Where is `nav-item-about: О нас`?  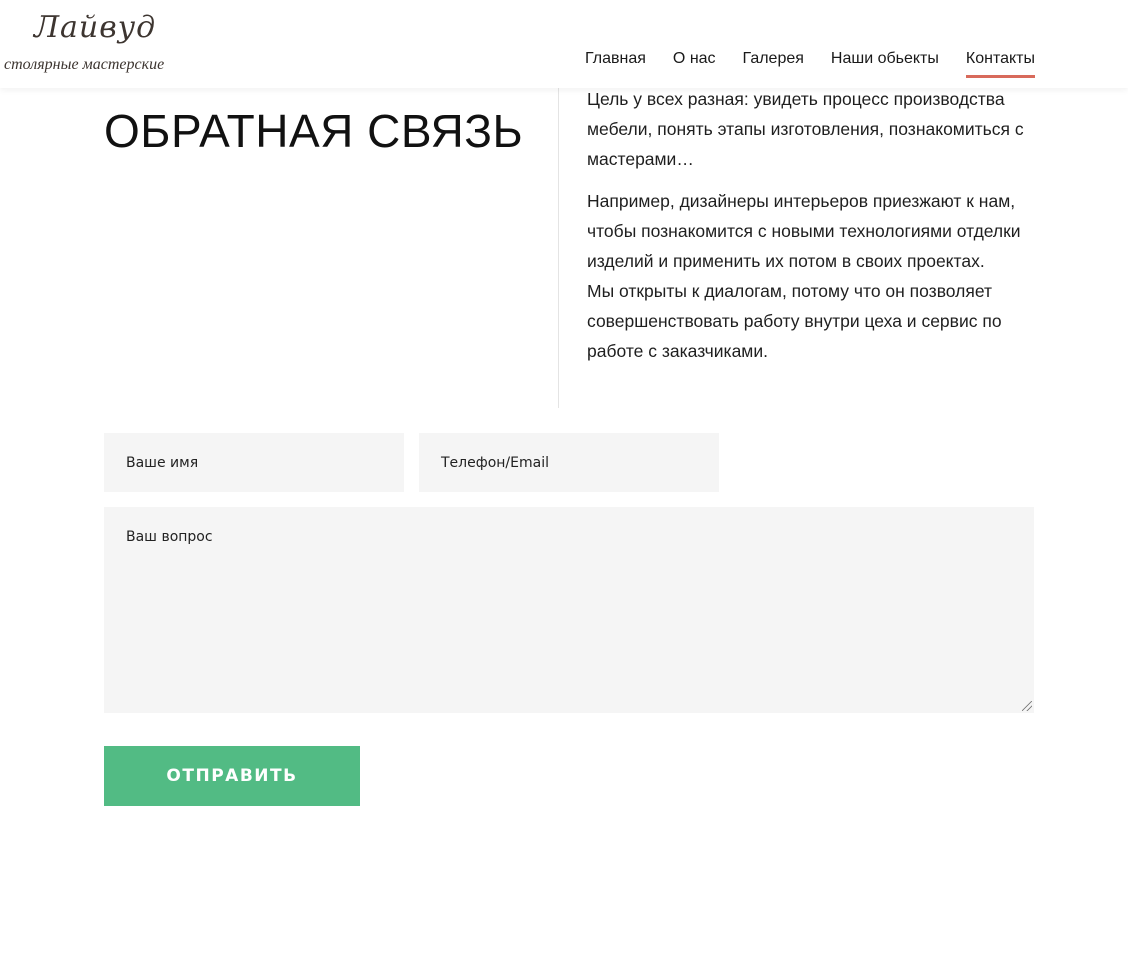 nav-item-about: О нас is located at coordinates (694, 64).